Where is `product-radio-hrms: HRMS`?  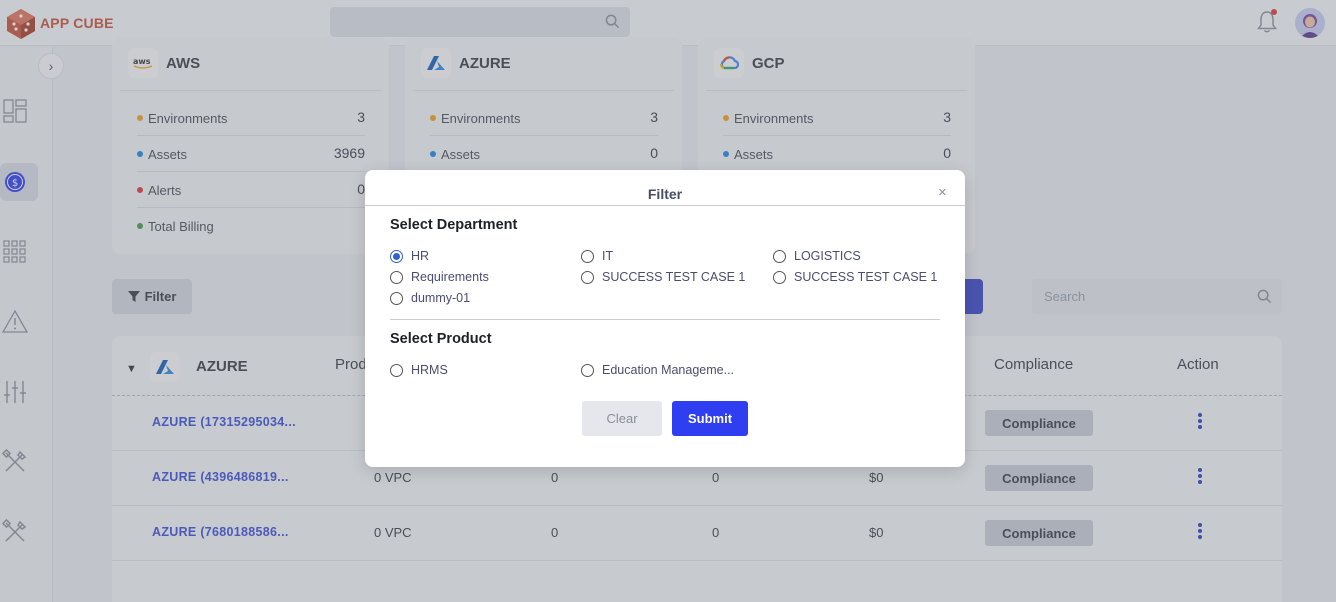 product-radio-hrms: HRMS is located at coordinates (419, 370).